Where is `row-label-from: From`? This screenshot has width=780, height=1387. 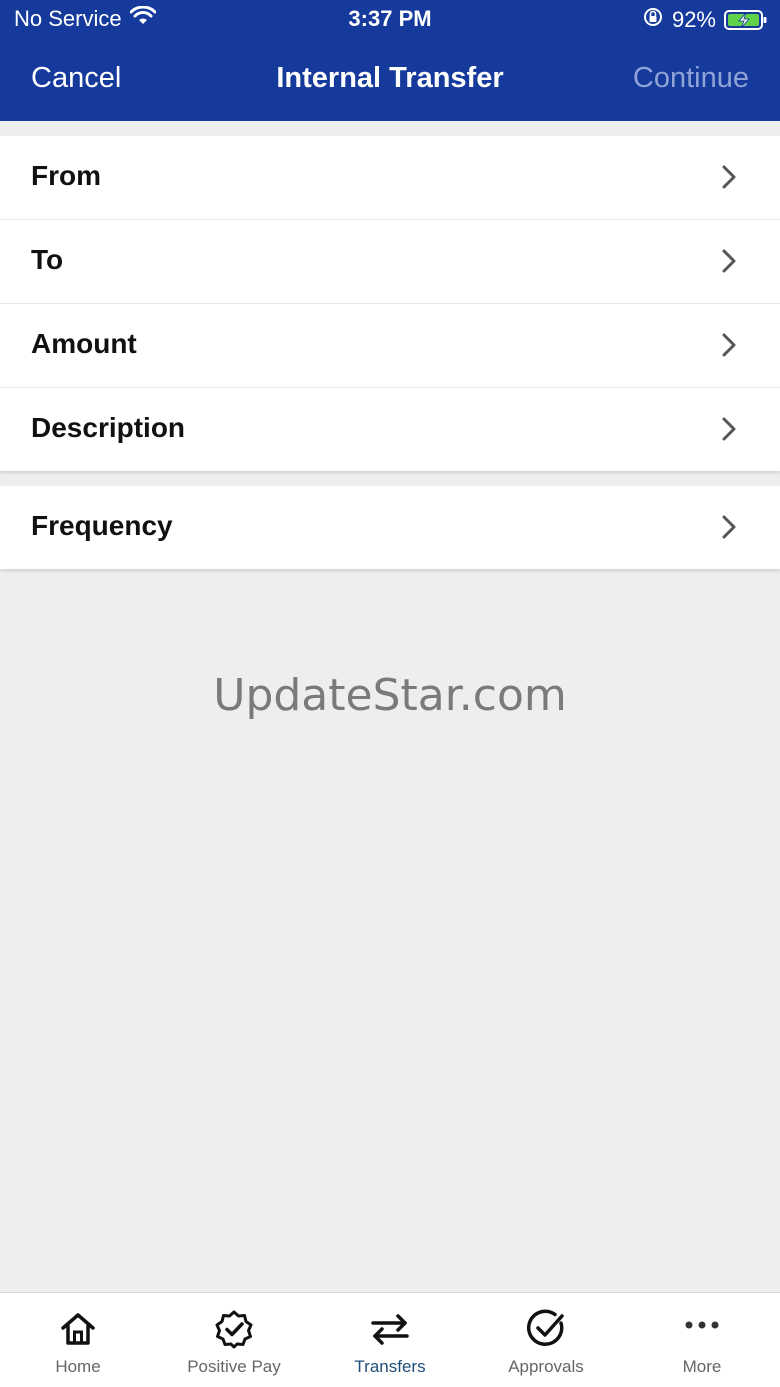 row-label-from: From is located at coordinates (66, 175).